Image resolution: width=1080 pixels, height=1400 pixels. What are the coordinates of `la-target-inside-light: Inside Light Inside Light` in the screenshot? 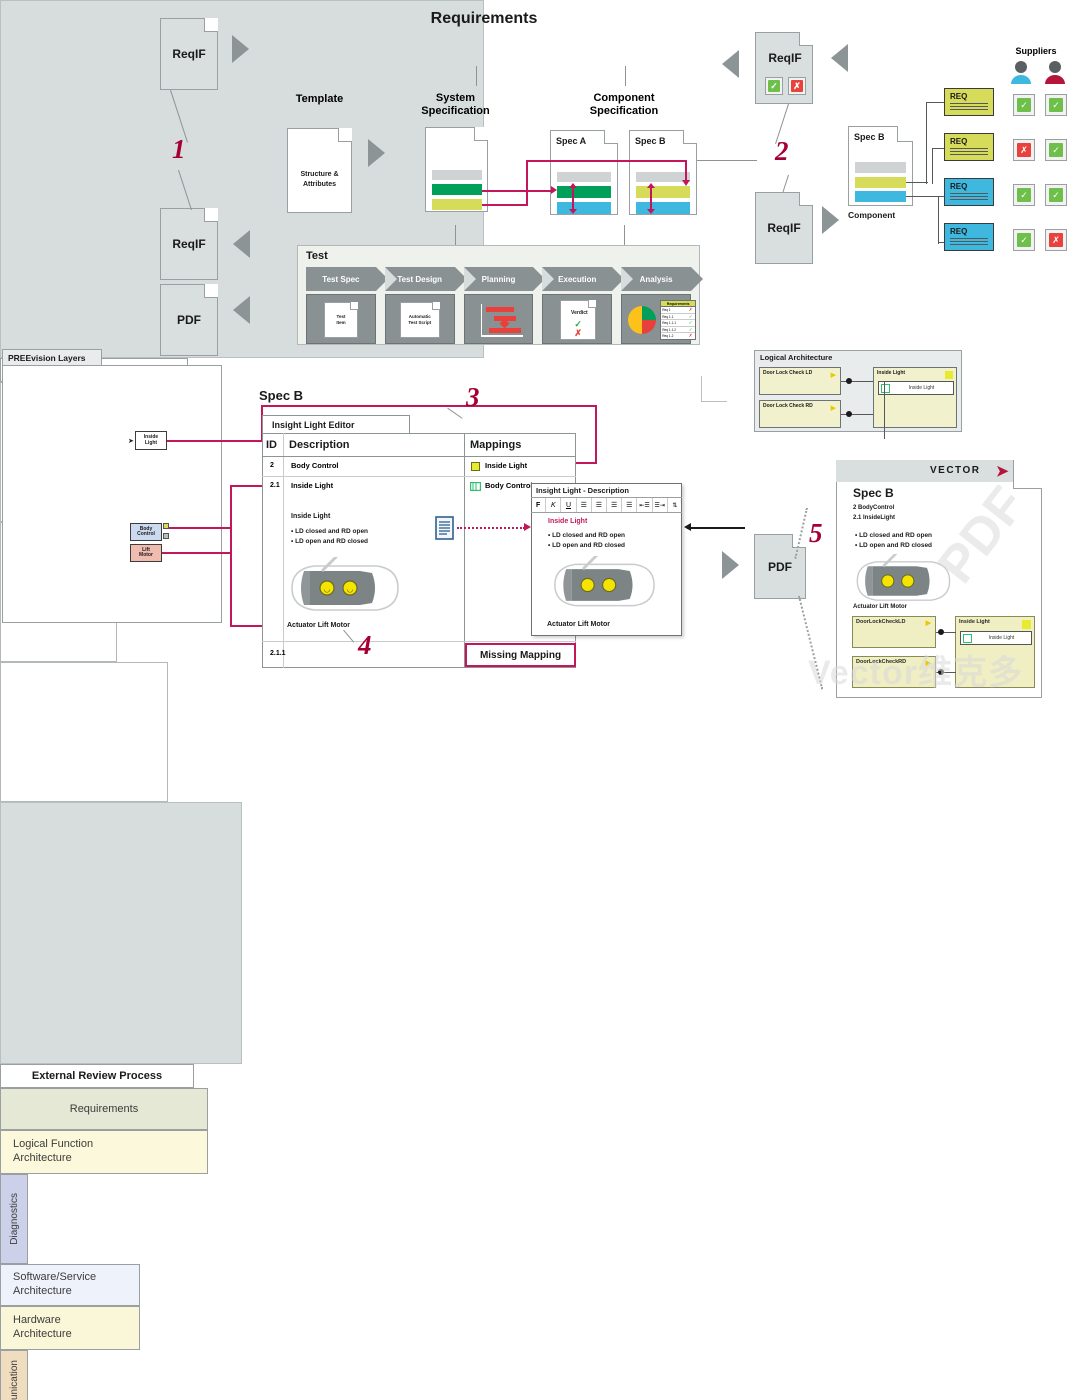 It's located at (915, 397).